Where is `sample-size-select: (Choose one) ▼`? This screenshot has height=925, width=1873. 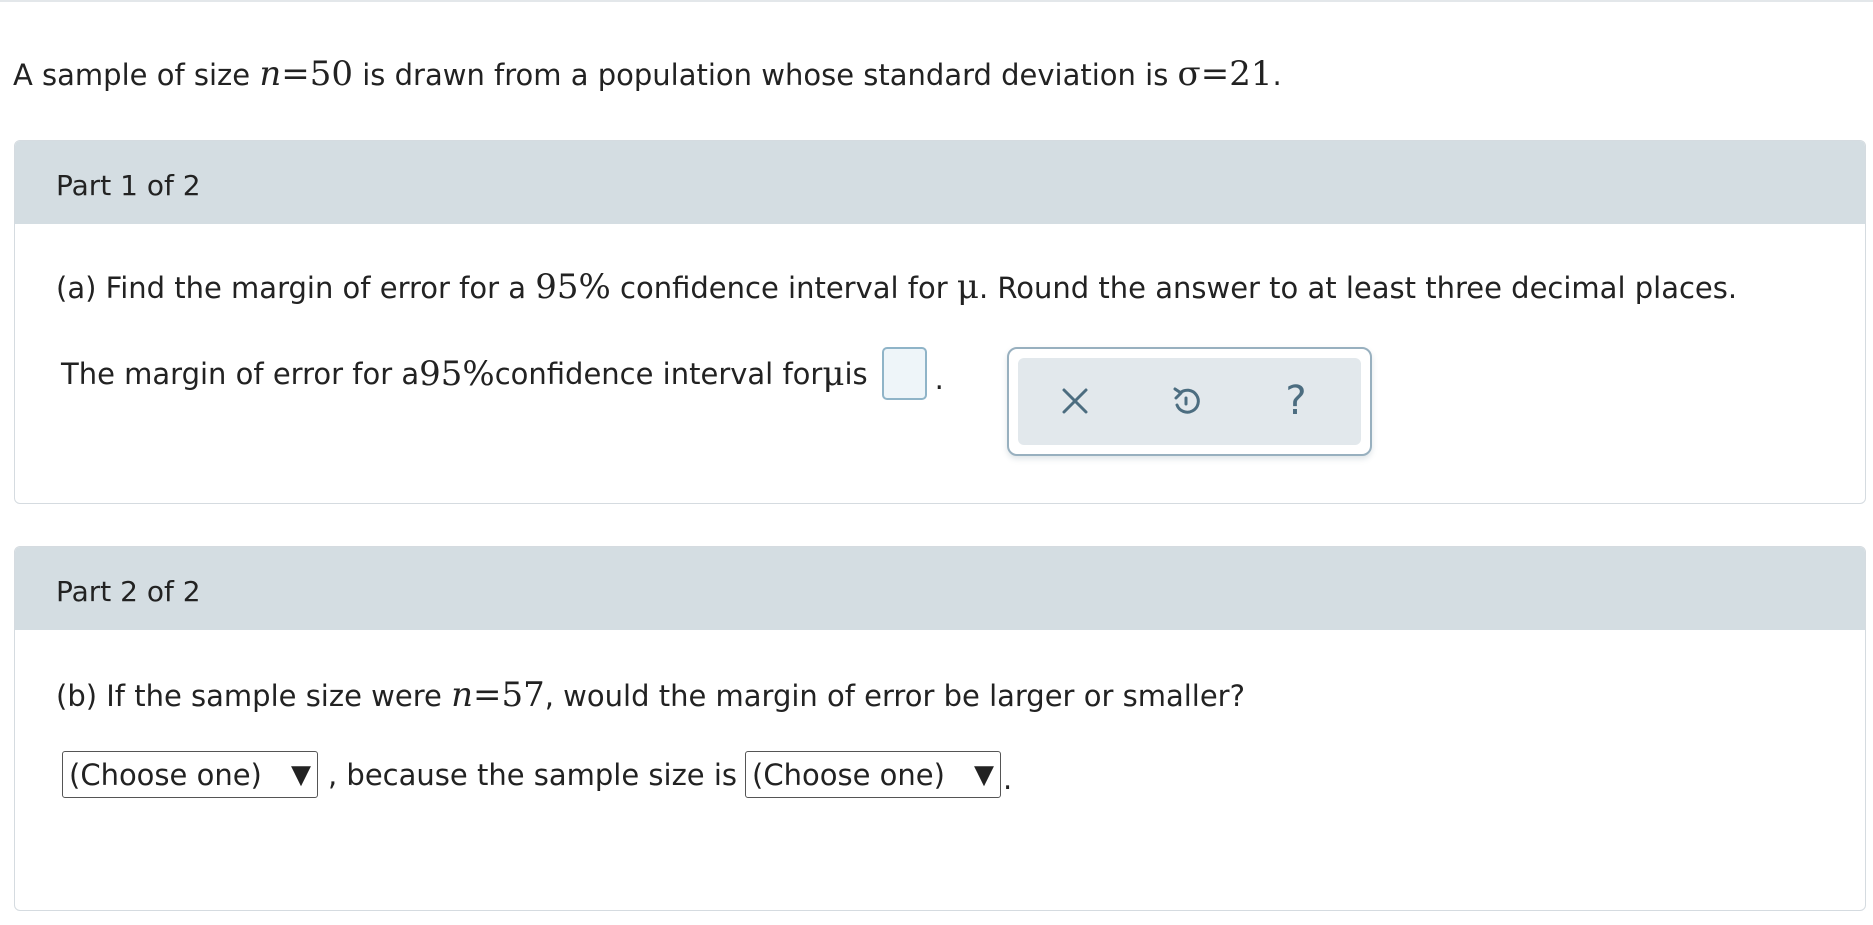 sample-size-select: (Choose one) ▼ is located at coordinates (873, 774).